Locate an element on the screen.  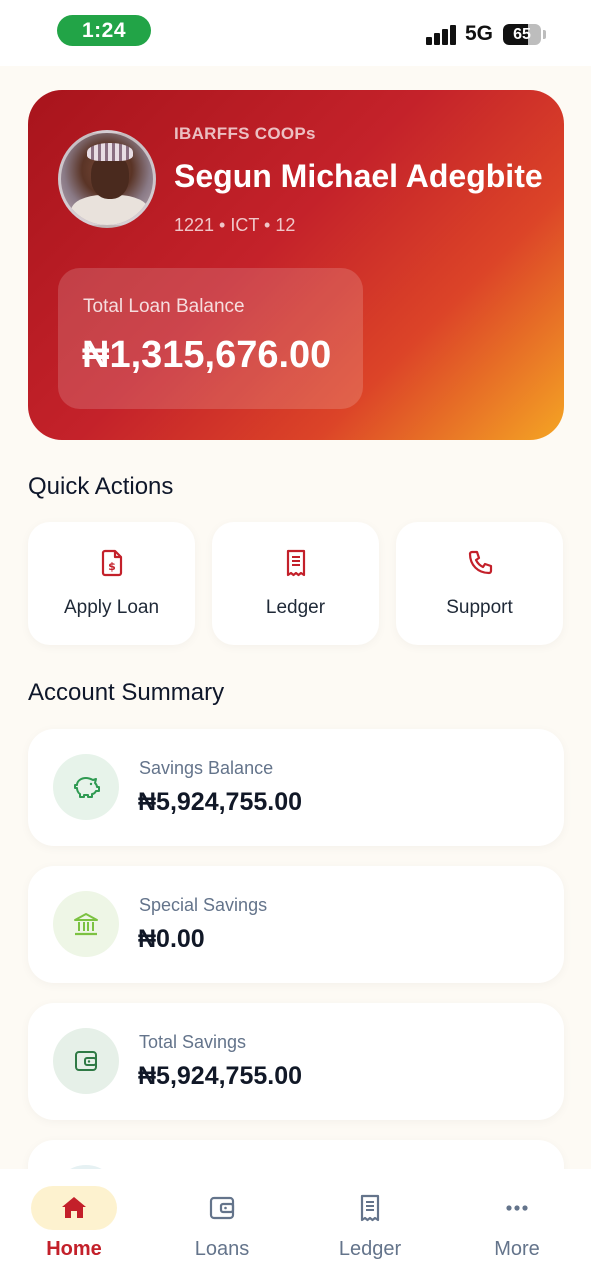
quick-actions-title: Quick Actions is located at coordinates (101, 486).